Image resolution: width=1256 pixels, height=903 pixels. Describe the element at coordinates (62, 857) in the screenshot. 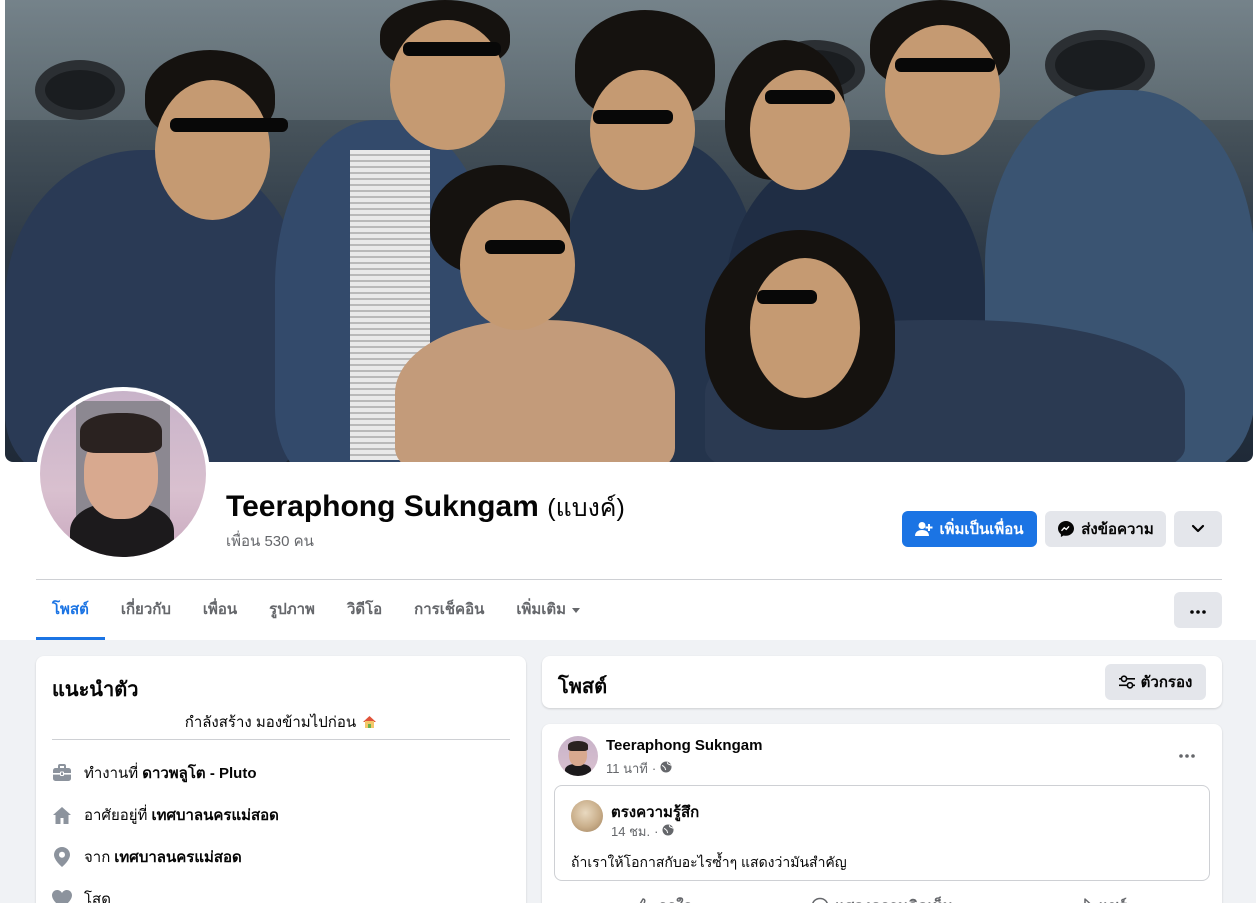

I see `map-pin-icon` at that location.